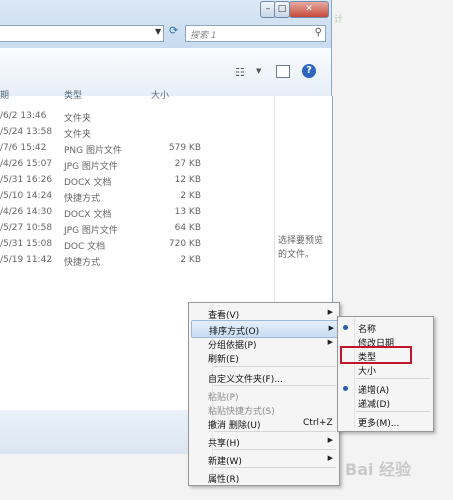 The width and height of the screenshot is (453, 500). I want to click on preview-message: 选择要预览的文件。, so click(301, 248).